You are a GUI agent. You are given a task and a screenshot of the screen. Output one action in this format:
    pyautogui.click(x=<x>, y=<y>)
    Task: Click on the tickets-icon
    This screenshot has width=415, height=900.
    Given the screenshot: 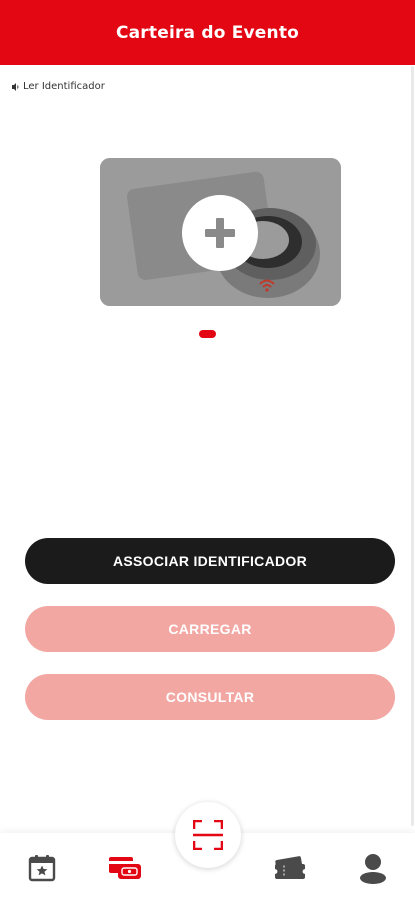 What is the action you would take?
    pyautogui.click(x=290, y=867)
    